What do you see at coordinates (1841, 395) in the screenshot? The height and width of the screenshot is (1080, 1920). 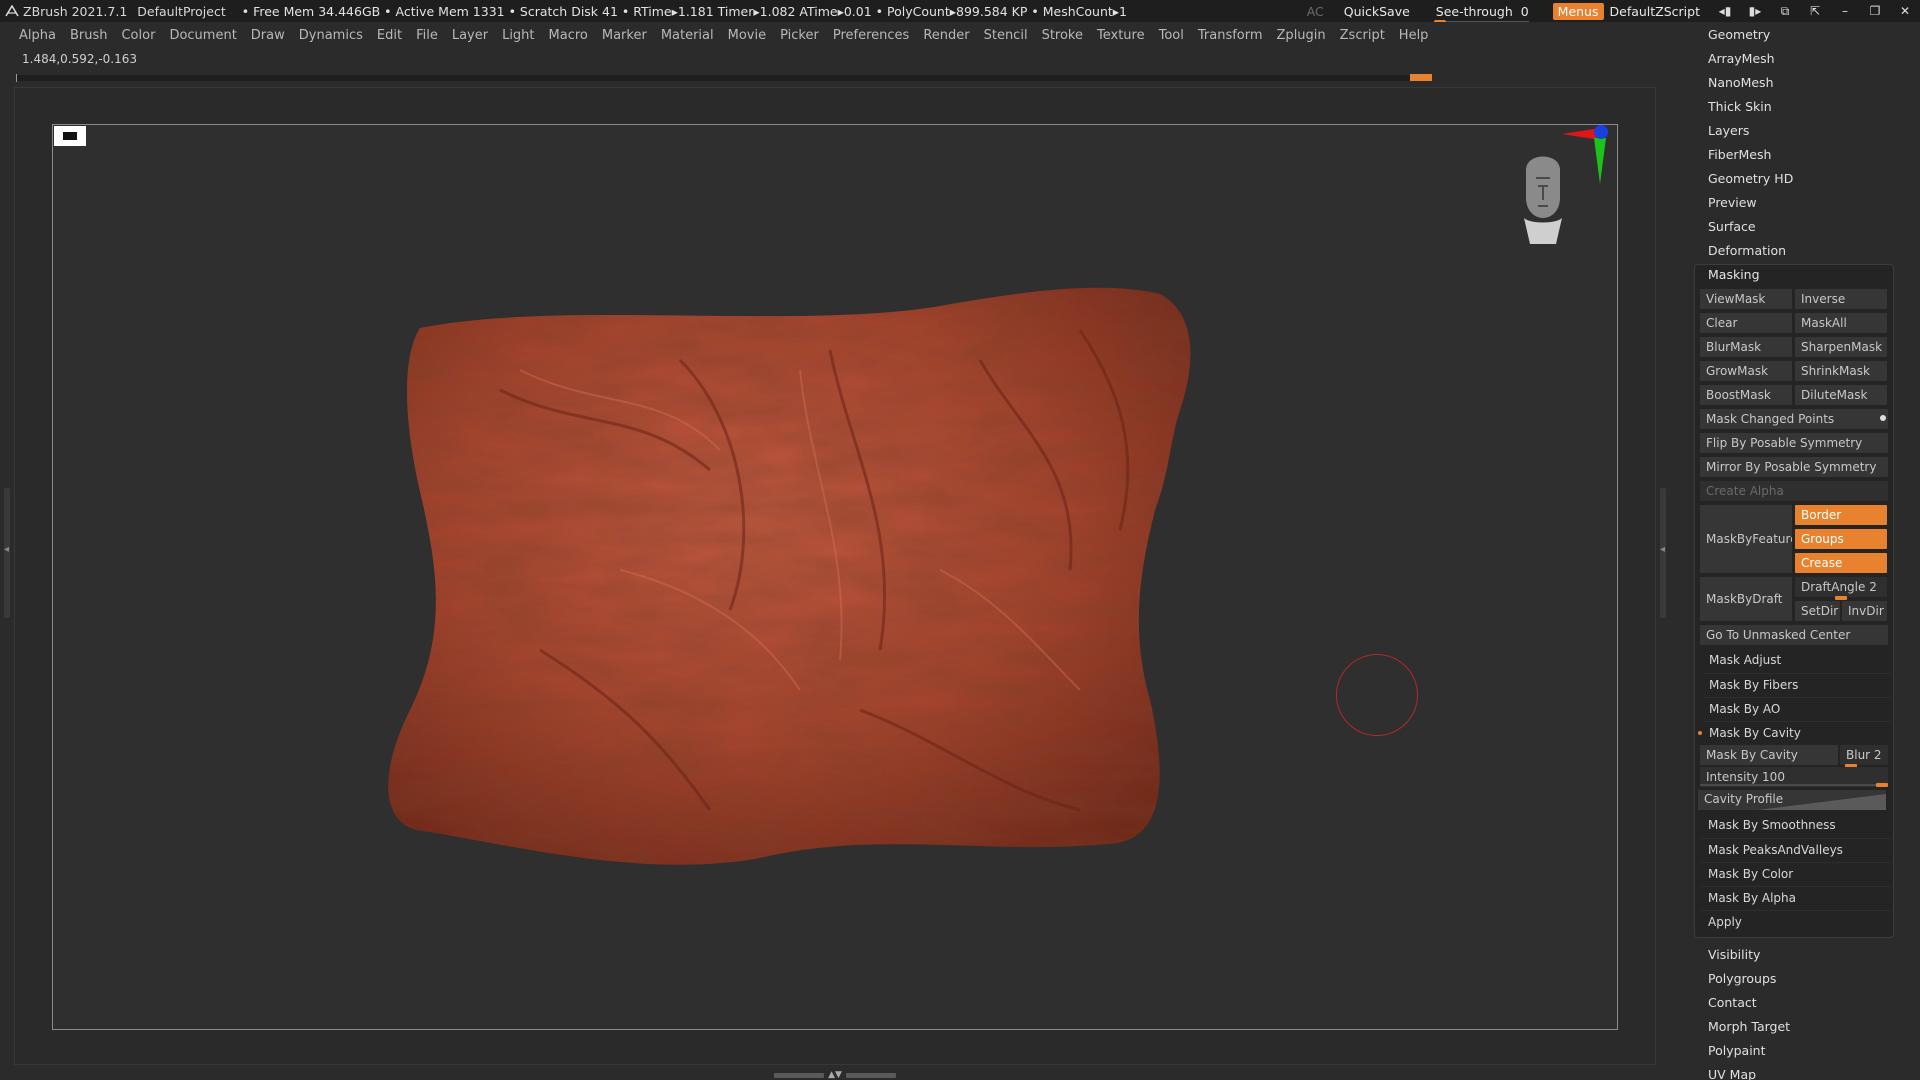 I see `dilutemask-button: DiluteMask` at bounding box center [1841, 395].